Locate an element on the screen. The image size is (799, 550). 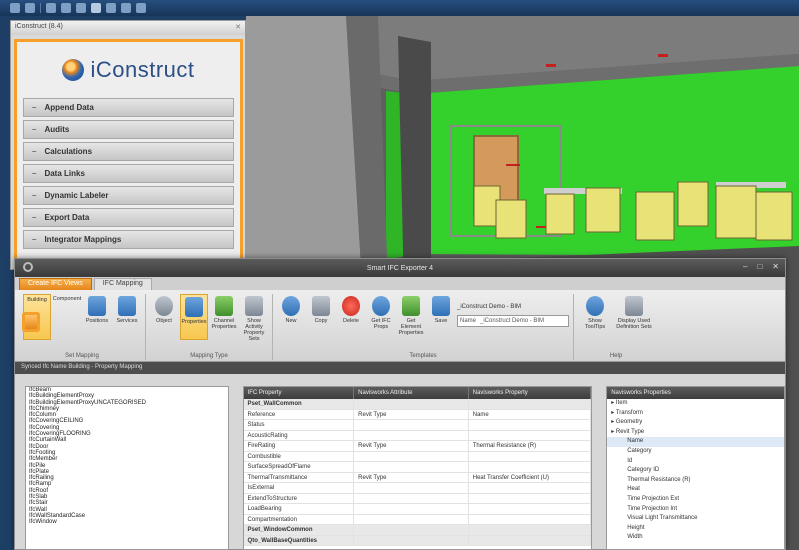
object-button: Object is located at coordinates (164, 327).